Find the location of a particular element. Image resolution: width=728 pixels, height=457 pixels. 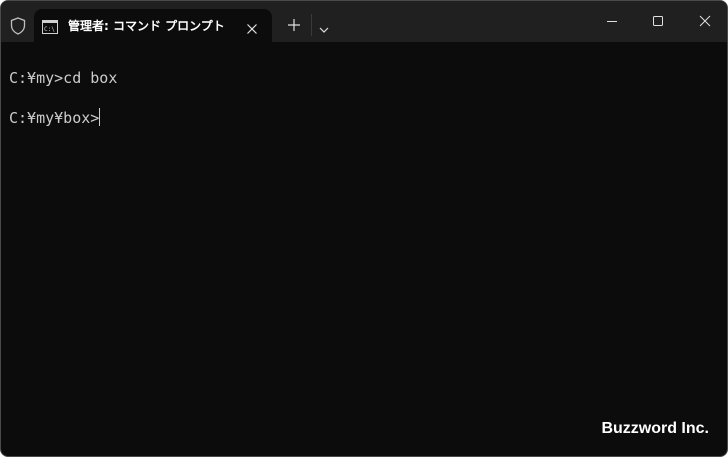

chevron-down-icon is located at coordinates (324, 26).